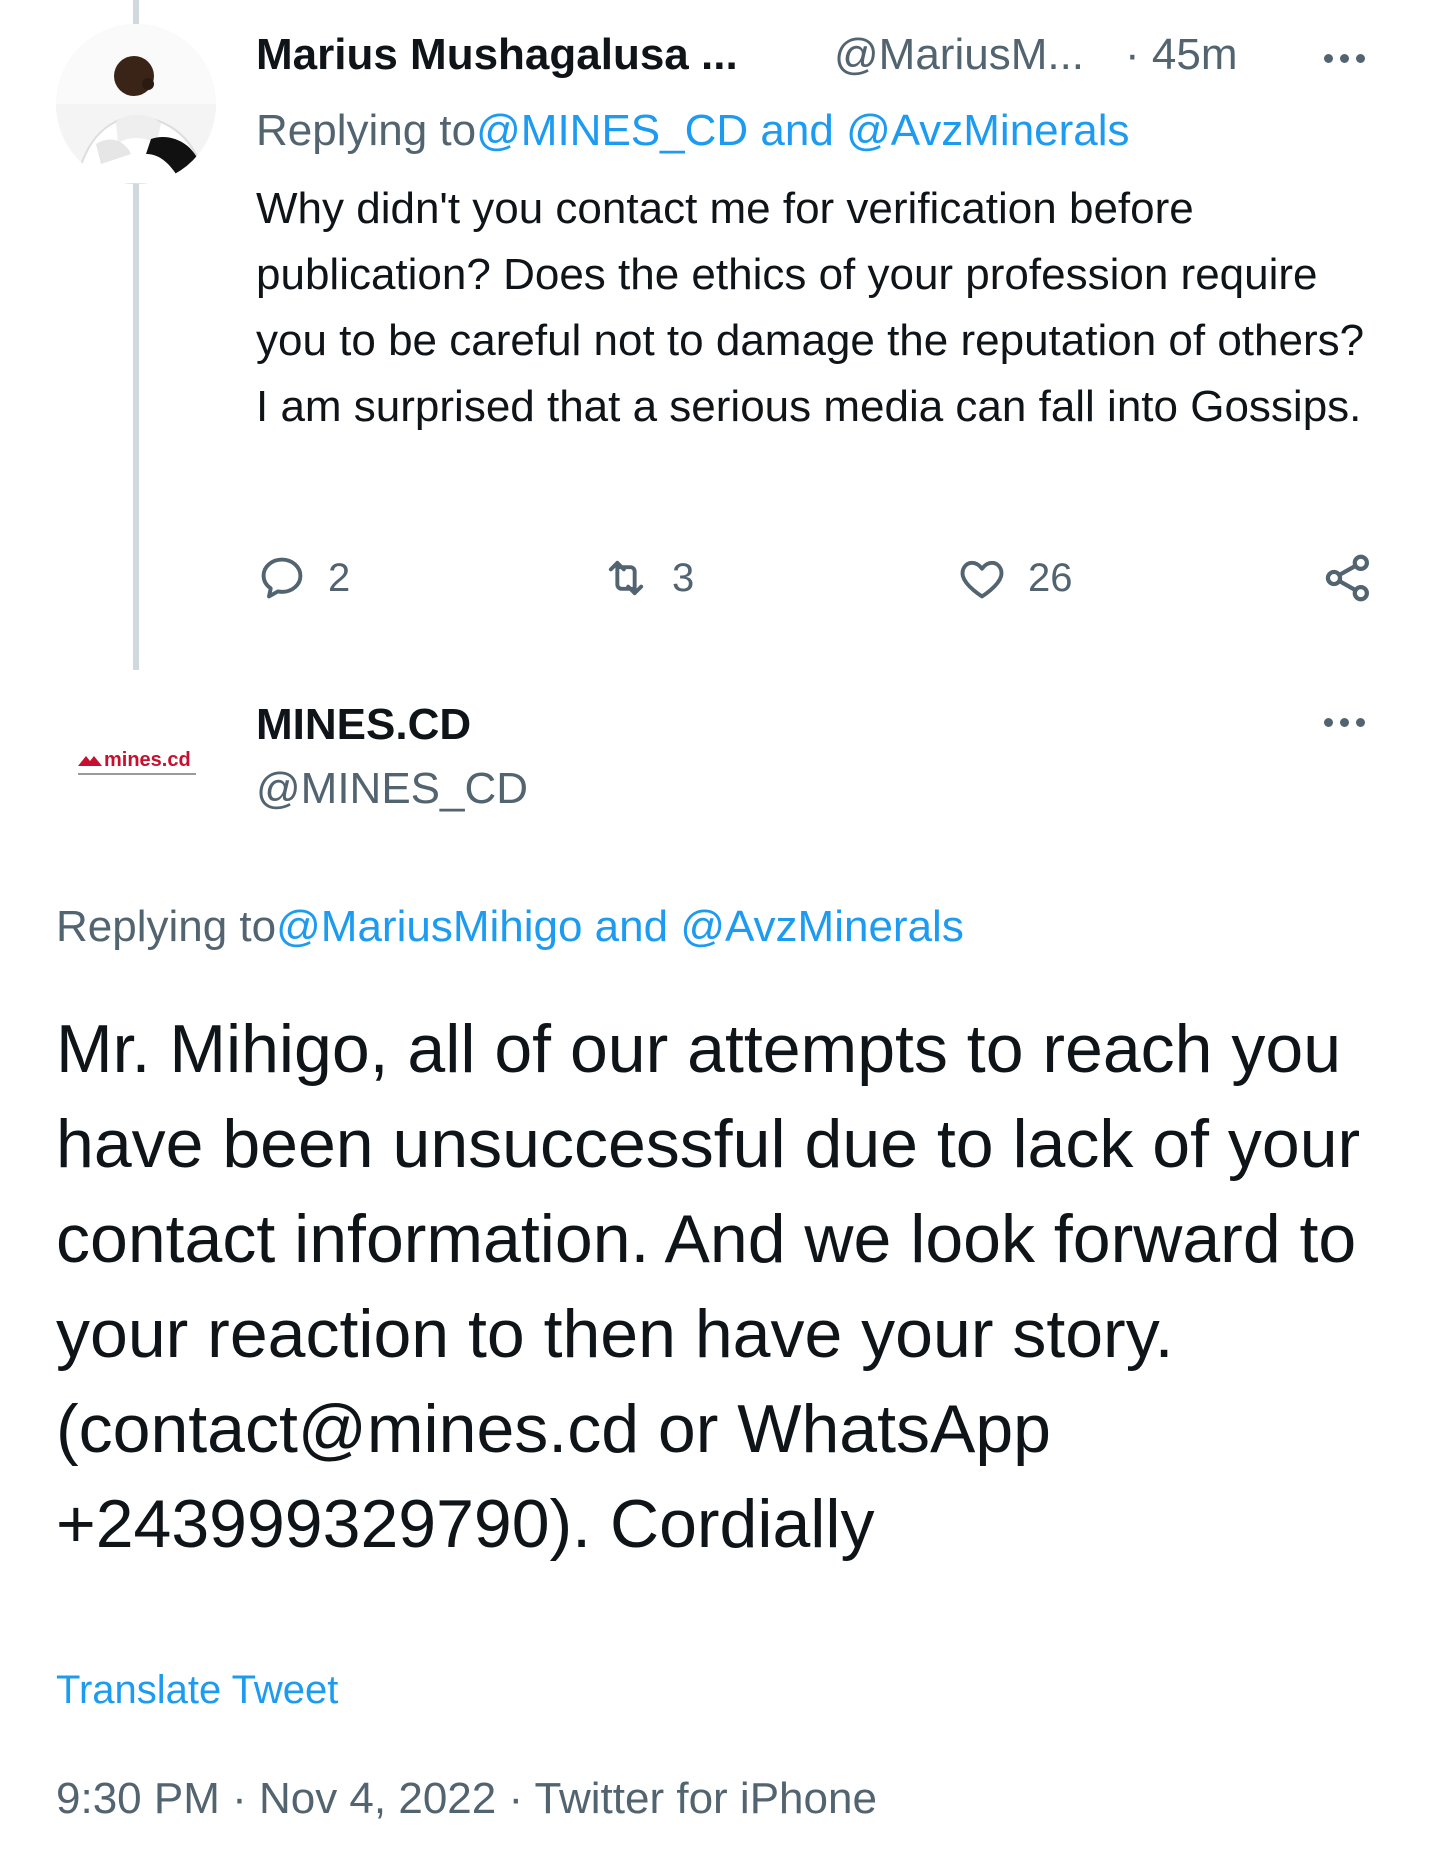 This screenshot has width=1440, height=1864. I want to click on like-icon, so click(982, 579).